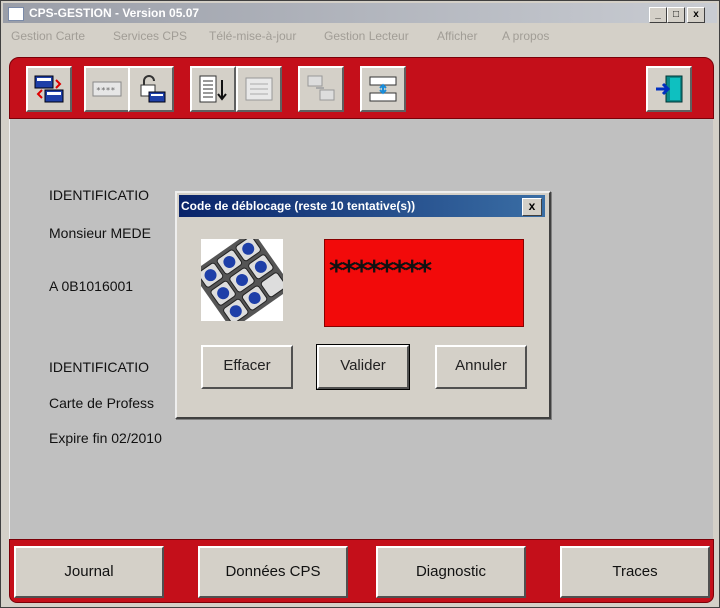  I want to click on pin-input: ********, so click(424, 283).